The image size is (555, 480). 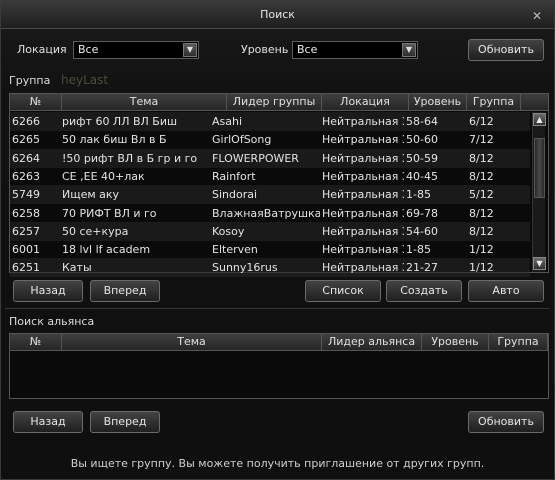 What do you see at coordinates (279, 366) in the screenshot?
I see `alliance-table: № Тема Лидер альянса Уровень Группа` at bounding box center [279, 366].